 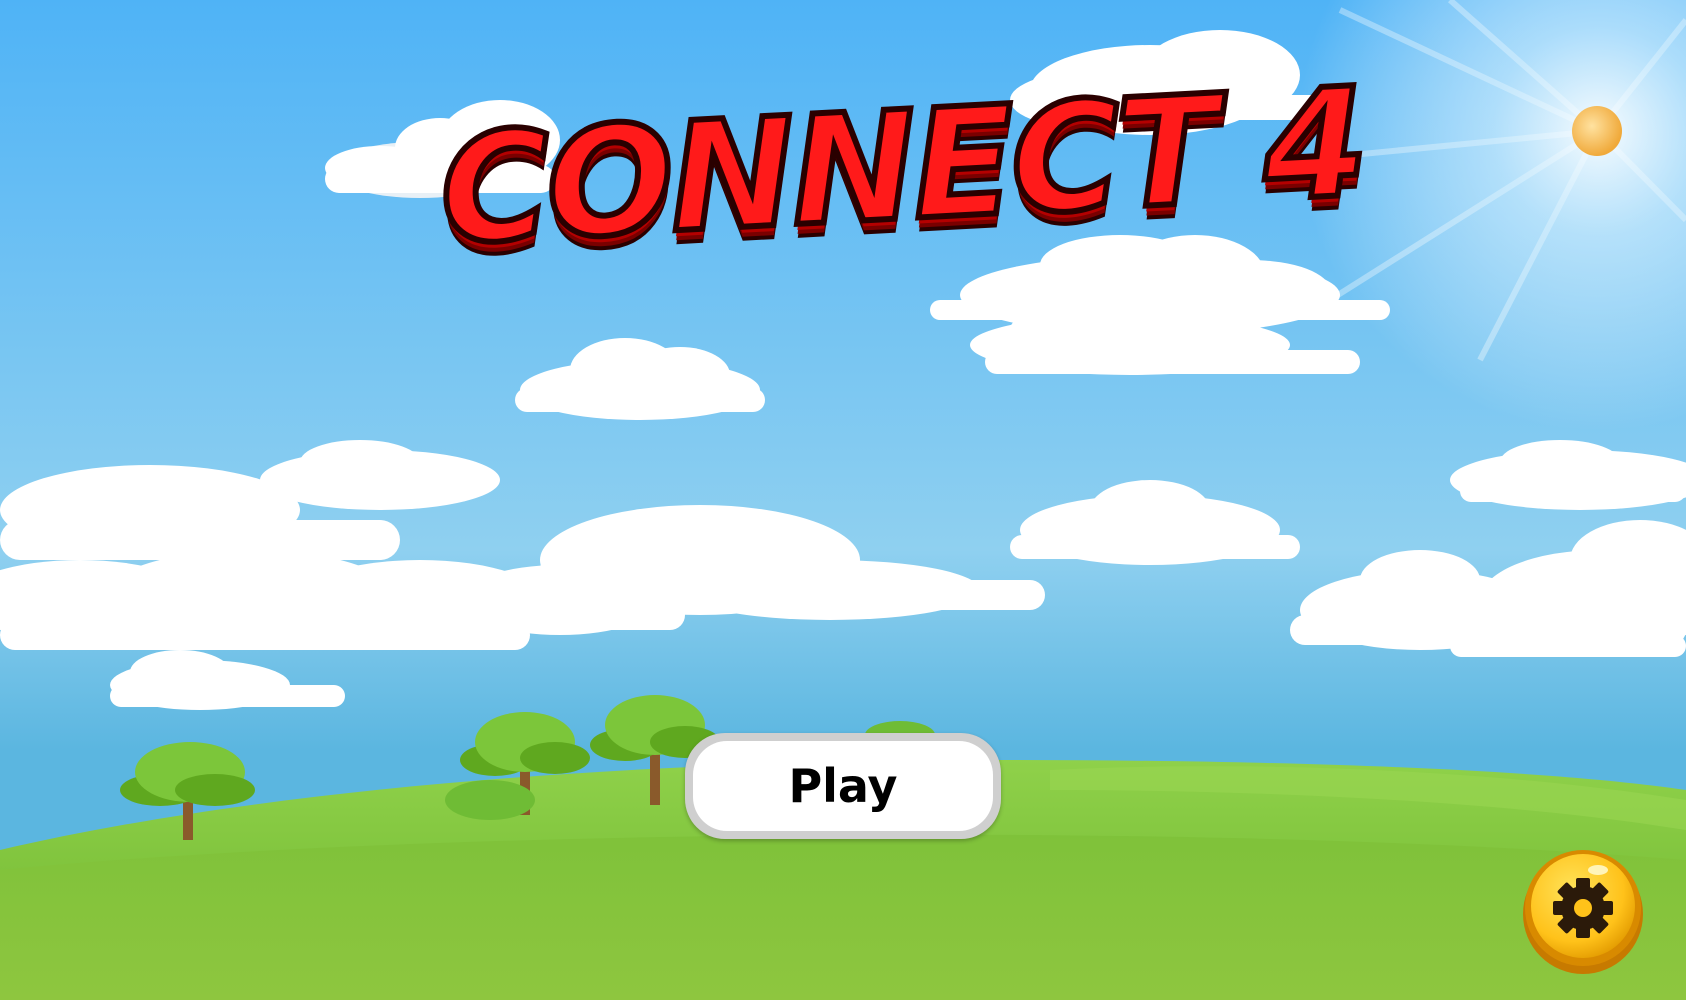 I want to click on game-title: CONNECT 4, so click(x=902, y=170).